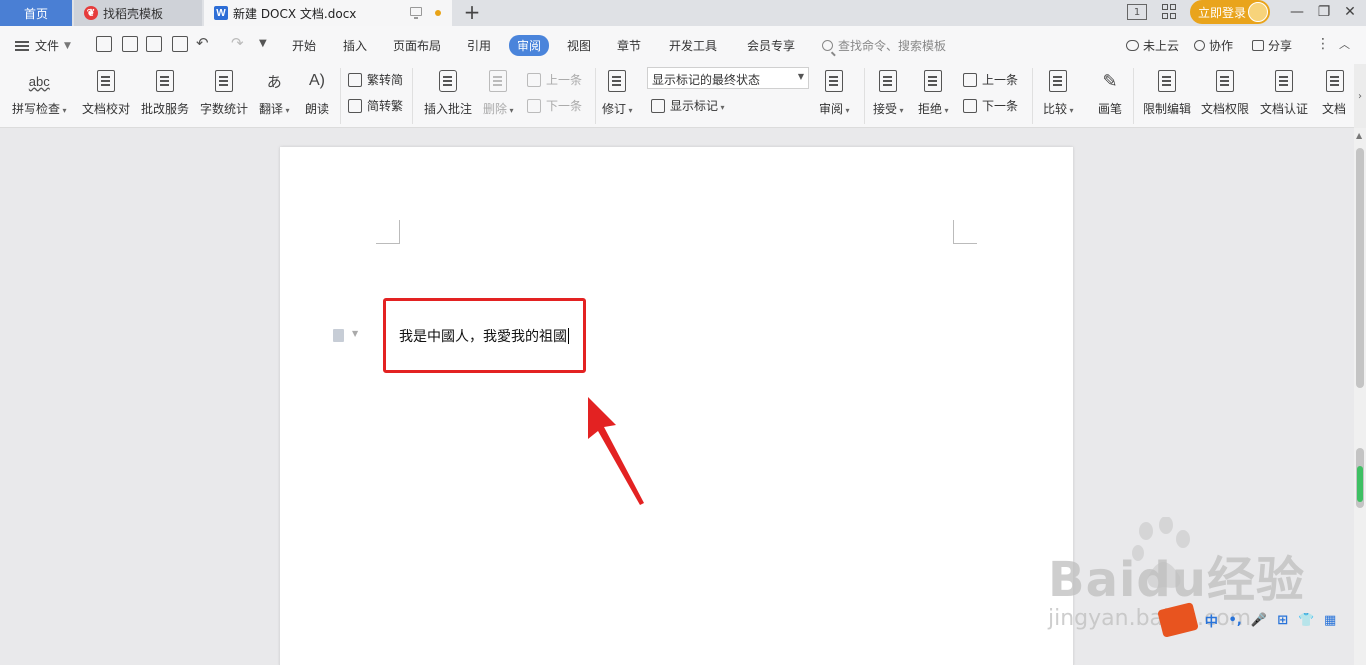 The height and width of the screenshot is (665, 1366). What do you see at coordinates (1178, 620) in the screenshot?
I see `sogou-logo-icon` at bounding box center [1178, 620].